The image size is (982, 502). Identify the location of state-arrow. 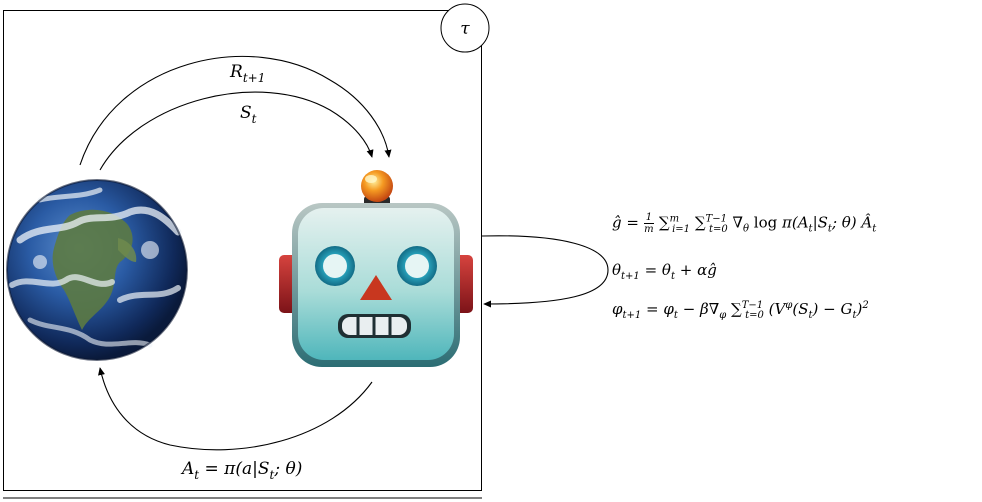
(236, 131).